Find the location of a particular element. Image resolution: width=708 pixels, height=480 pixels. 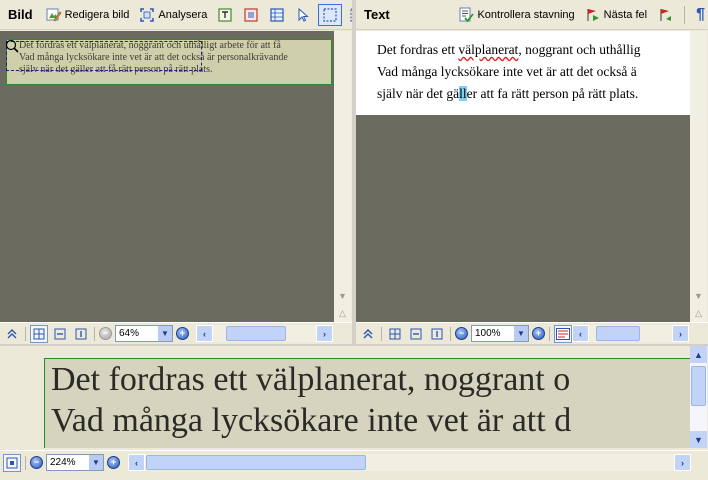

select-area-tool is located at coordinates (330, 14).